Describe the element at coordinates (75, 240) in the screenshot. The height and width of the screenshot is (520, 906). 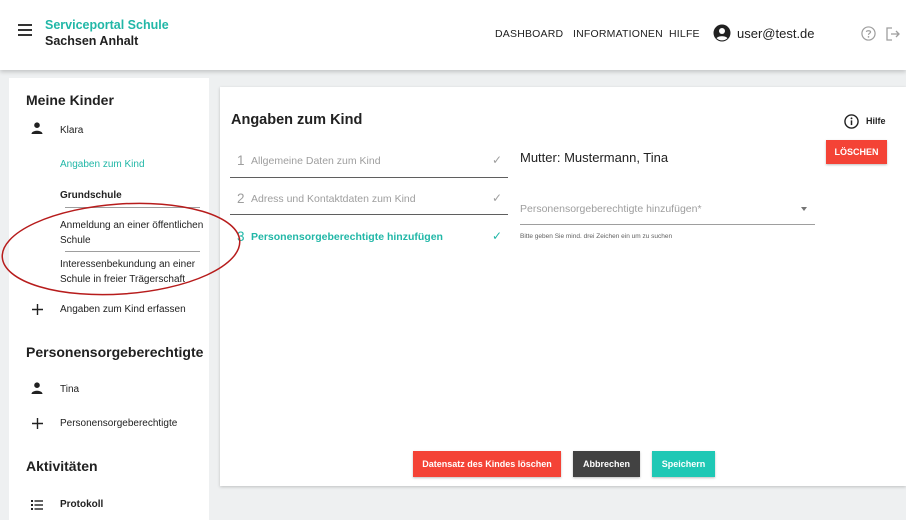
I see `option1-line2: Schule` at that location.